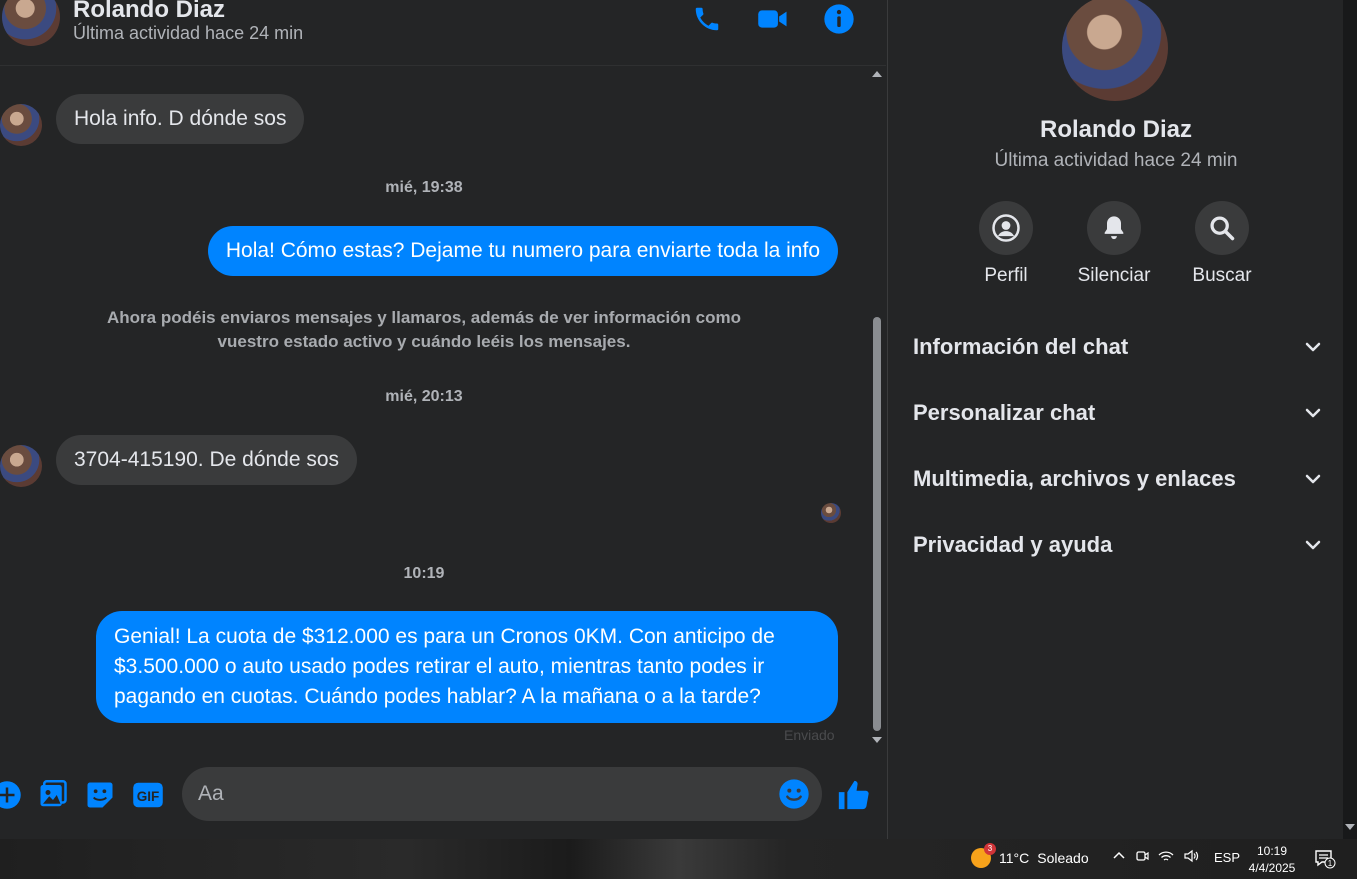  I want to click on message-incoming: 3704-415190. De dónde sos, so click(207, 460).